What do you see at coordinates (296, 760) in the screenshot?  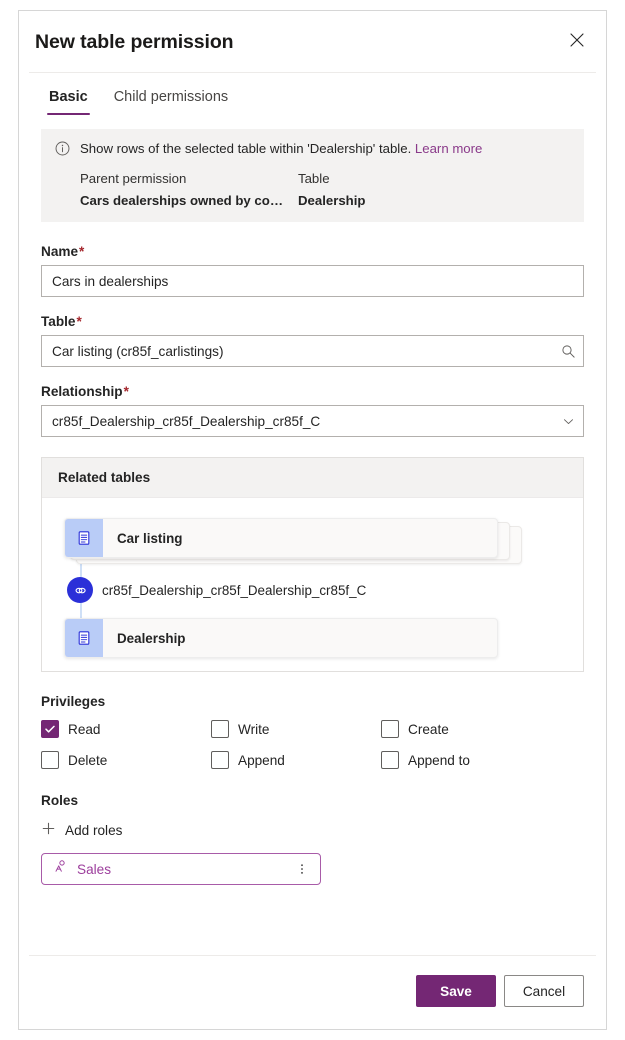 I see `privilege-append: Append` at bounding box center [296, 760].